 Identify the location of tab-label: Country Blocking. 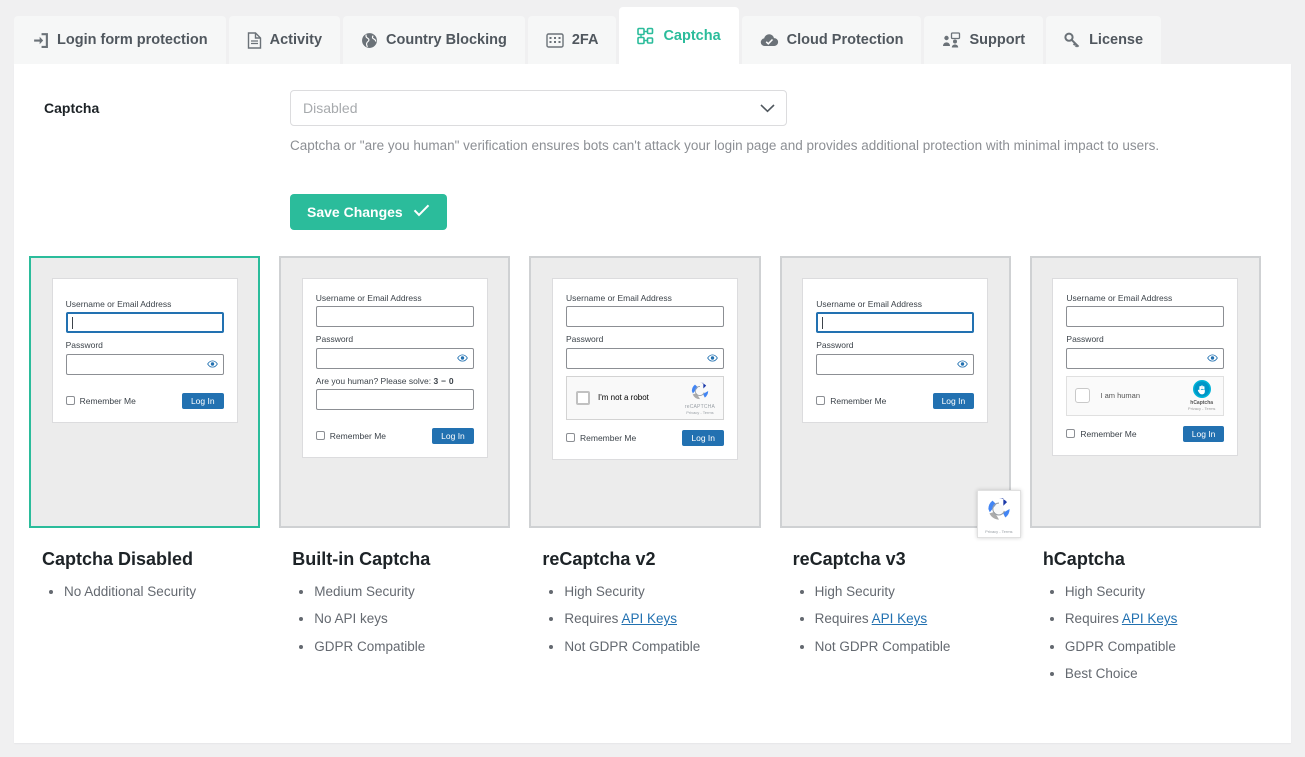
(446, 40).